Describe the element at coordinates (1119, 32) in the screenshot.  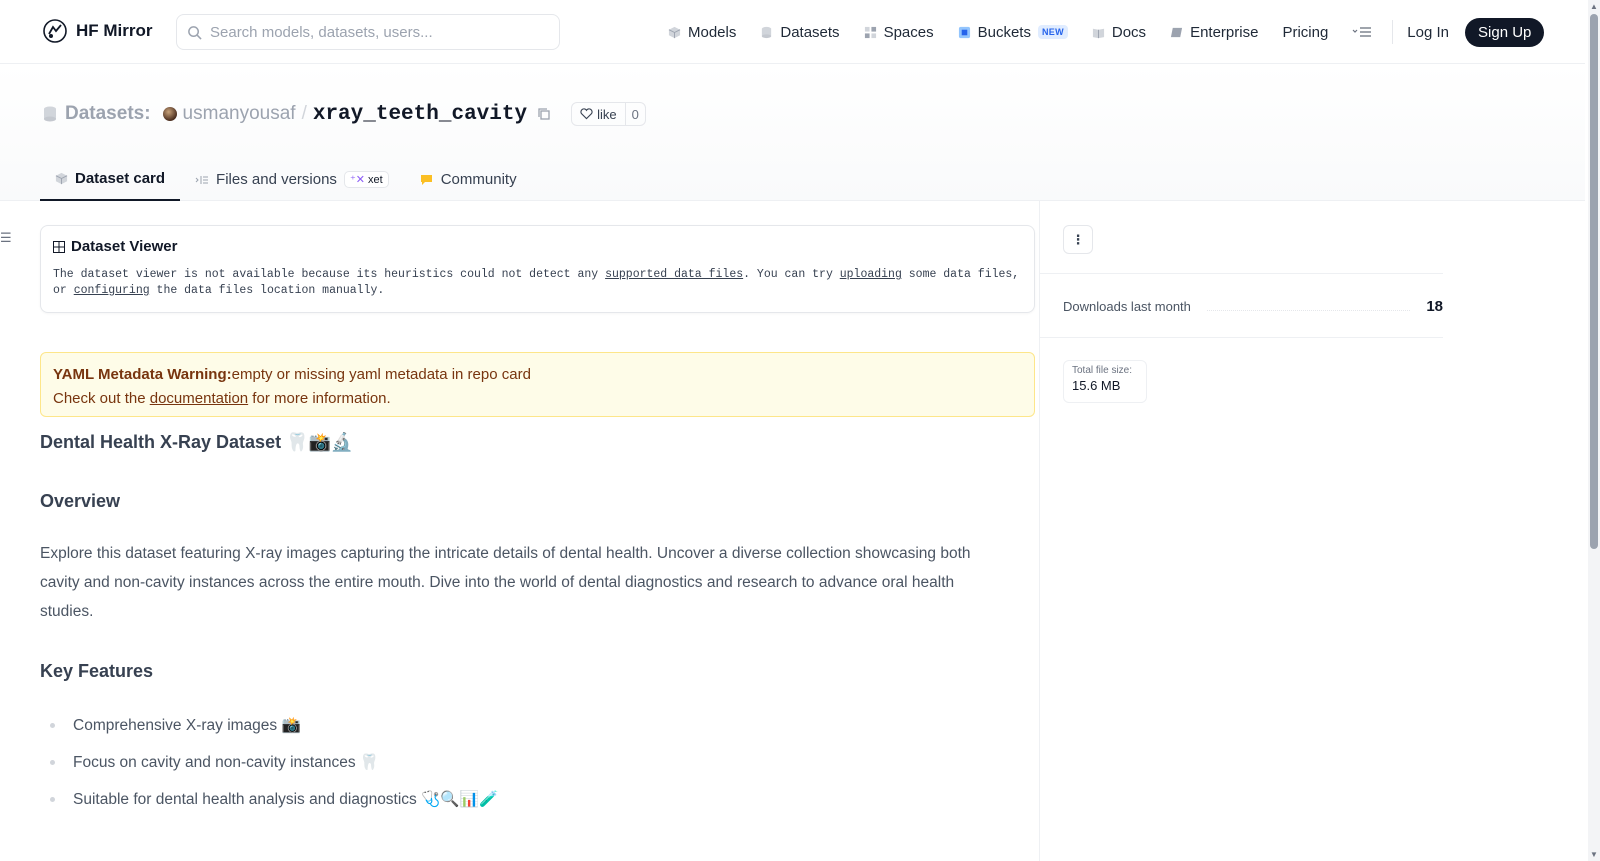
I see `nav-docs: Docs` at that location.